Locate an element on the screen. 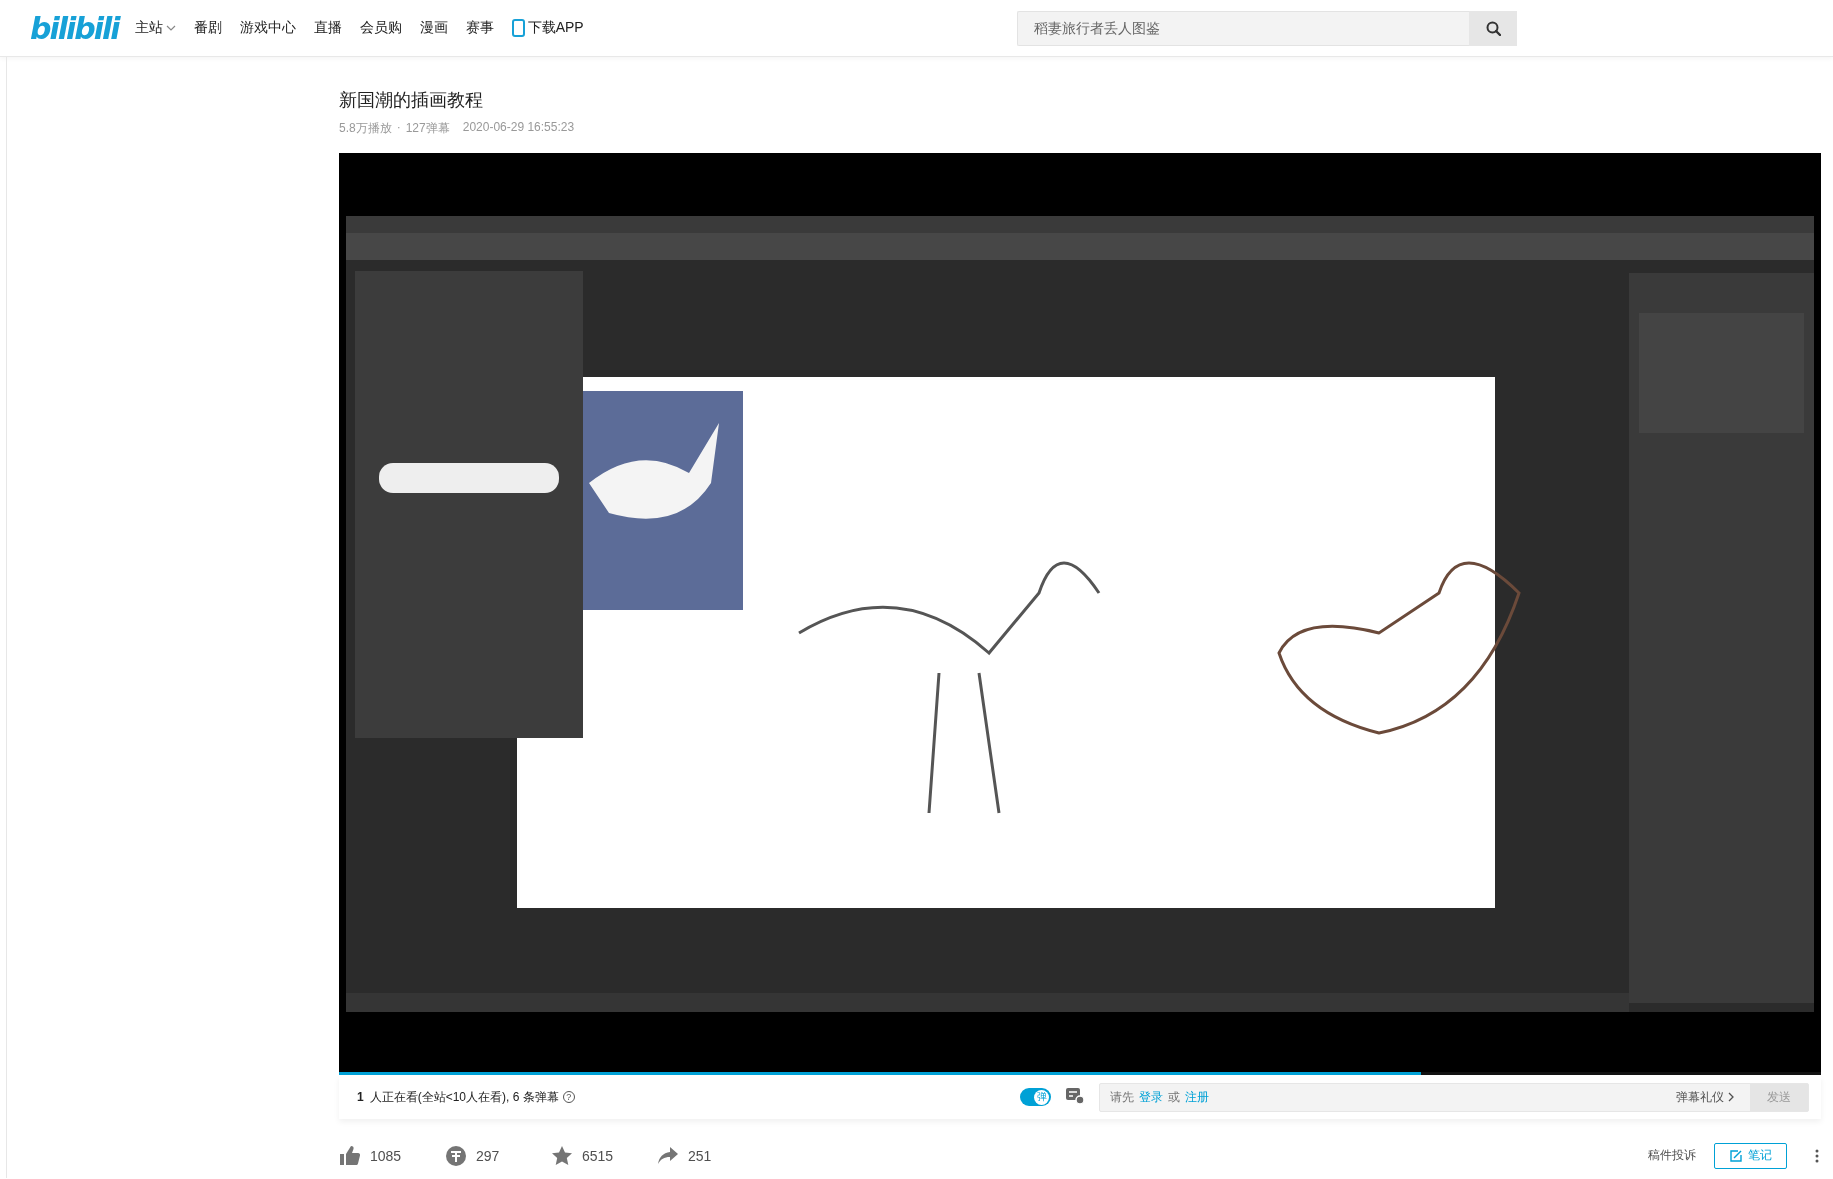 The image size is (1833, 1179). search-button is located at coordinates (1493, 28).